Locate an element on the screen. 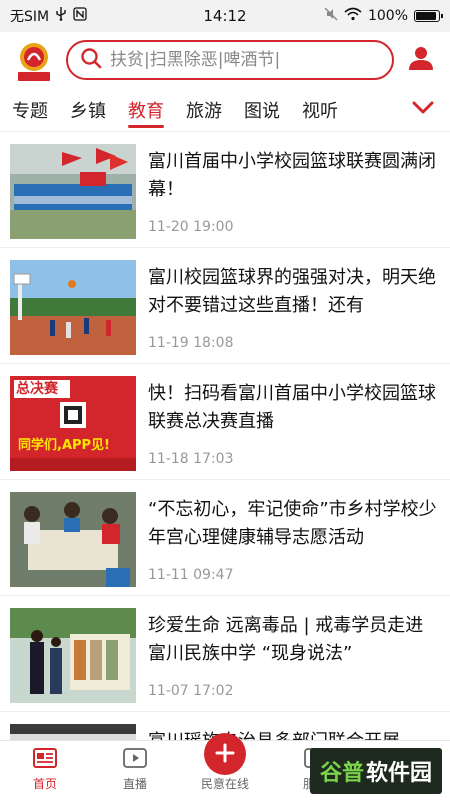 The height and width of the screenshot is (800, 450). bottom-nav: 首页 直播 民意在线 服务 我的 谷普软件园 is located at coordinates (225, 766).